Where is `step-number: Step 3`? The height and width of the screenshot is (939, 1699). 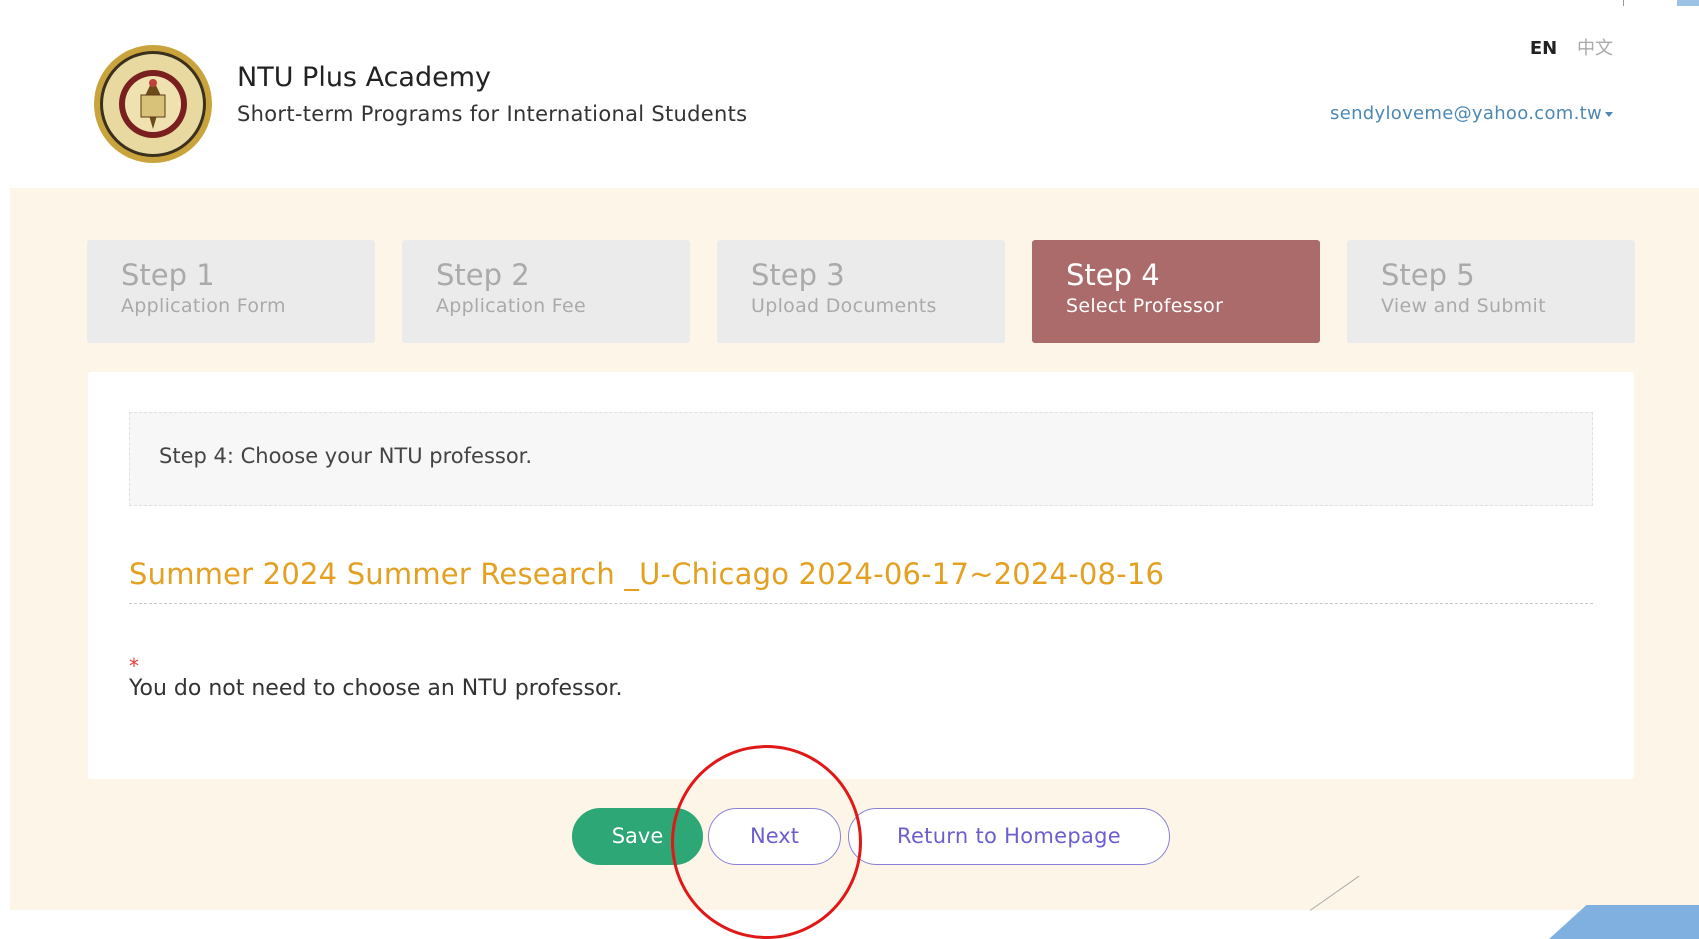 step-number: Step 3 is located at coordinates (798, 275).